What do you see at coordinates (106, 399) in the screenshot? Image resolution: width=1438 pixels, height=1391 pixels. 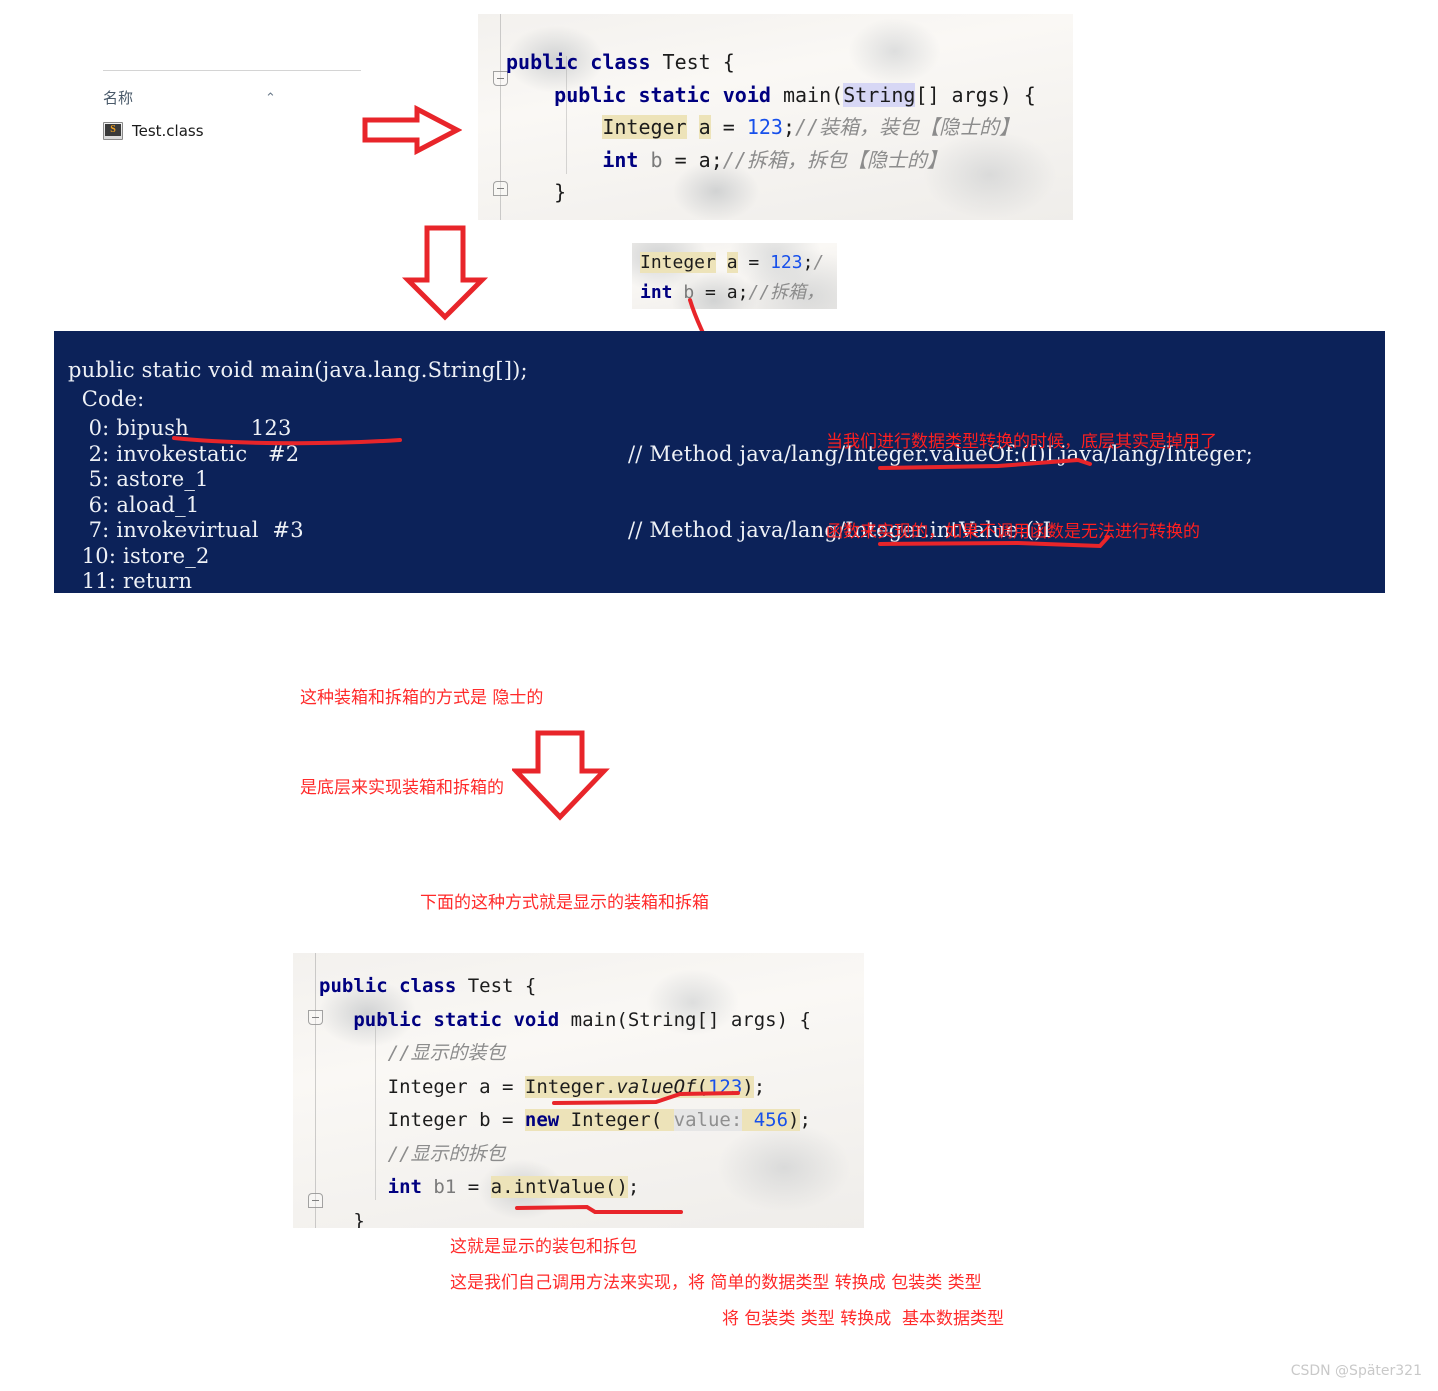 I see `bytecode-code-label: Code:` at bounding box center [106, 399].